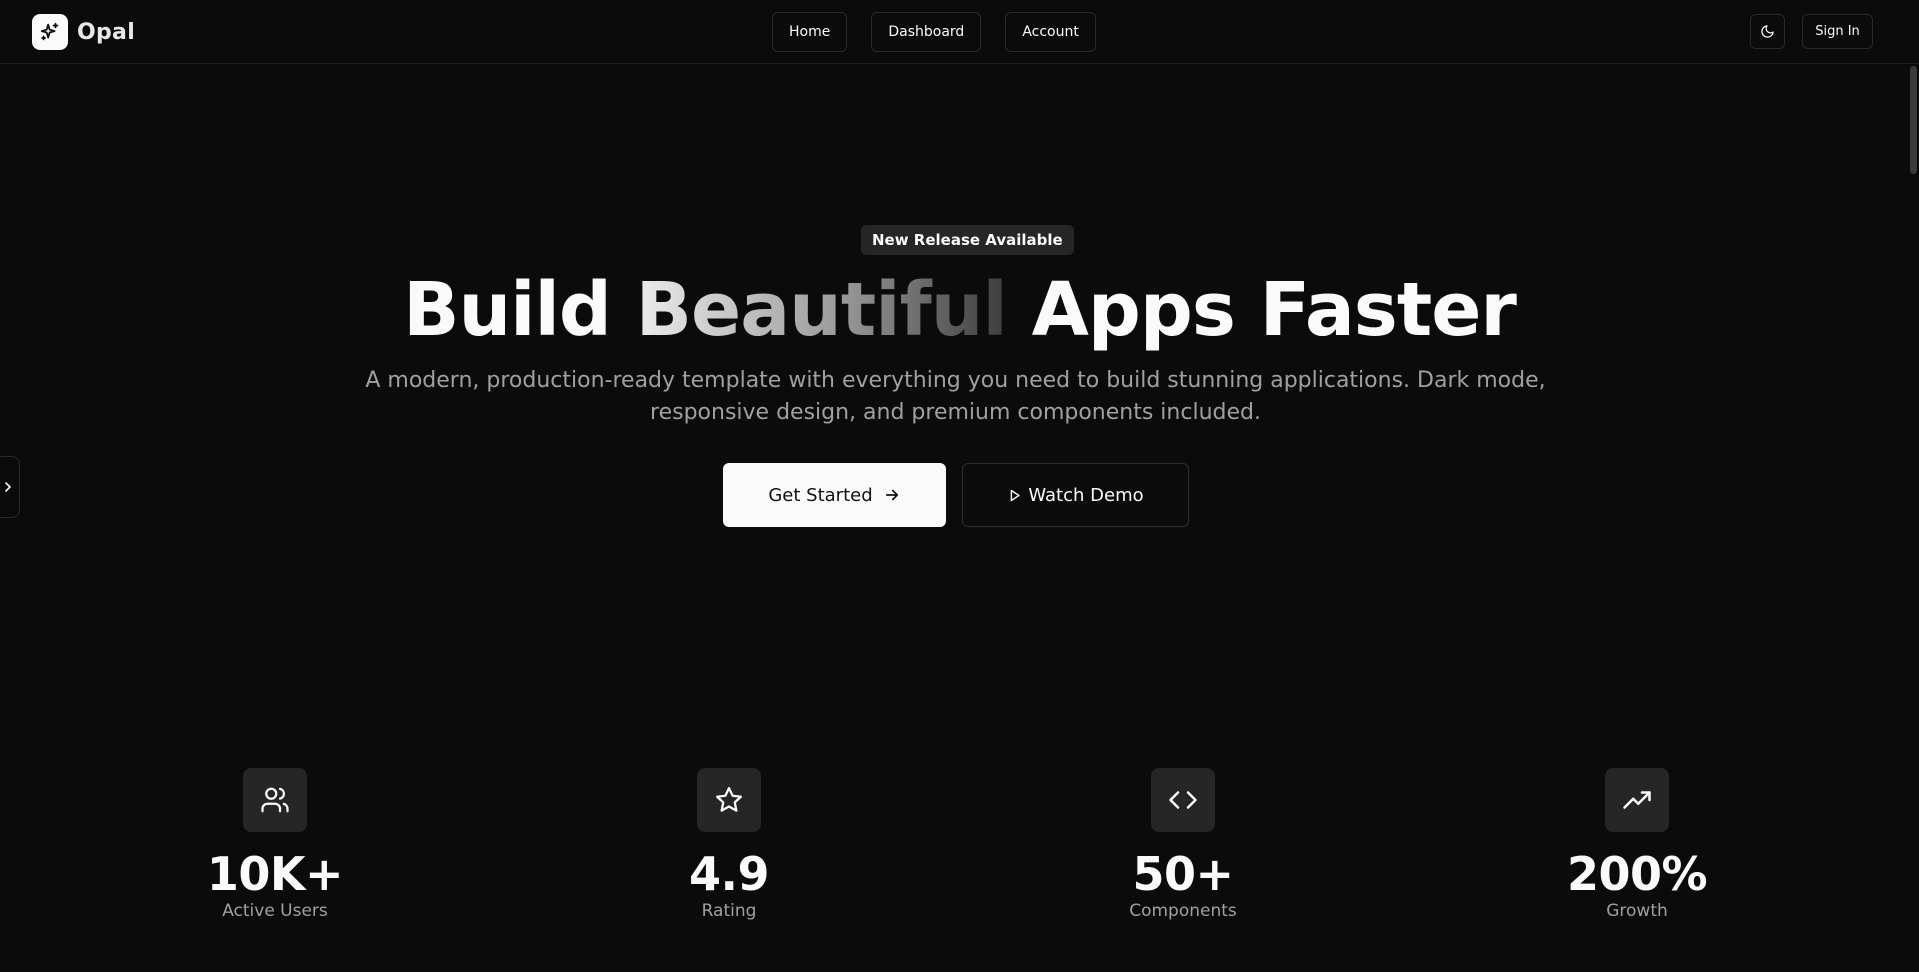 This screenshot has width=1919, height=972. I want to click on stat-value: 4.9, so click(729, 874).